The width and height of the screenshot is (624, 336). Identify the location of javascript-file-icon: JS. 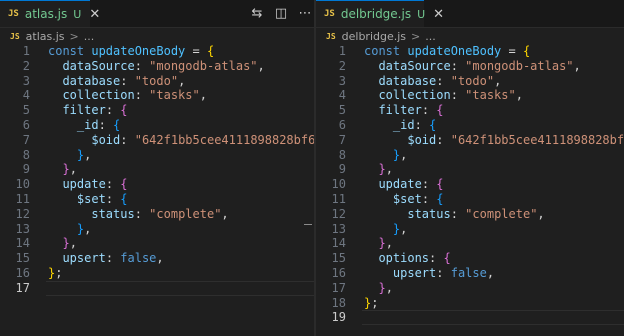
(329, 14).